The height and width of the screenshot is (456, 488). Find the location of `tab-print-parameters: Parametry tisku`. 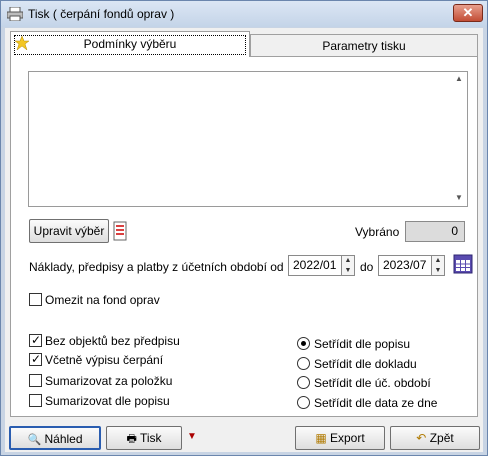

tab-print-parameters: Parametry tisku is located at coordinates (364, 45).